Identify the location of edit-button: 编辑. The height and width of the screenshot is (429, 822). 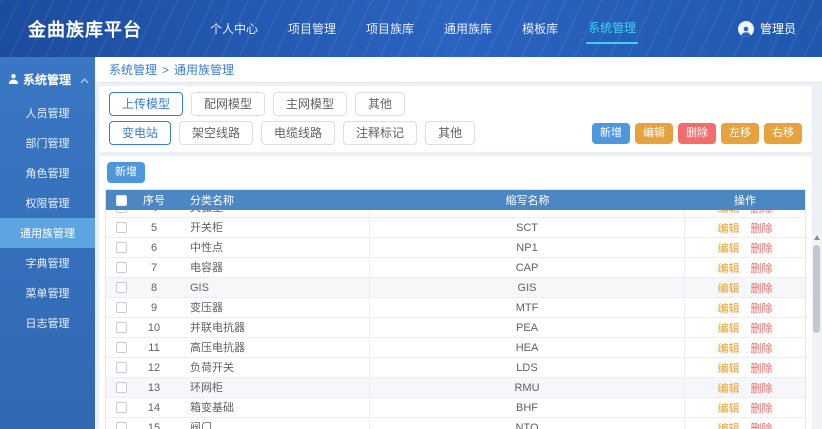
(654, 133).